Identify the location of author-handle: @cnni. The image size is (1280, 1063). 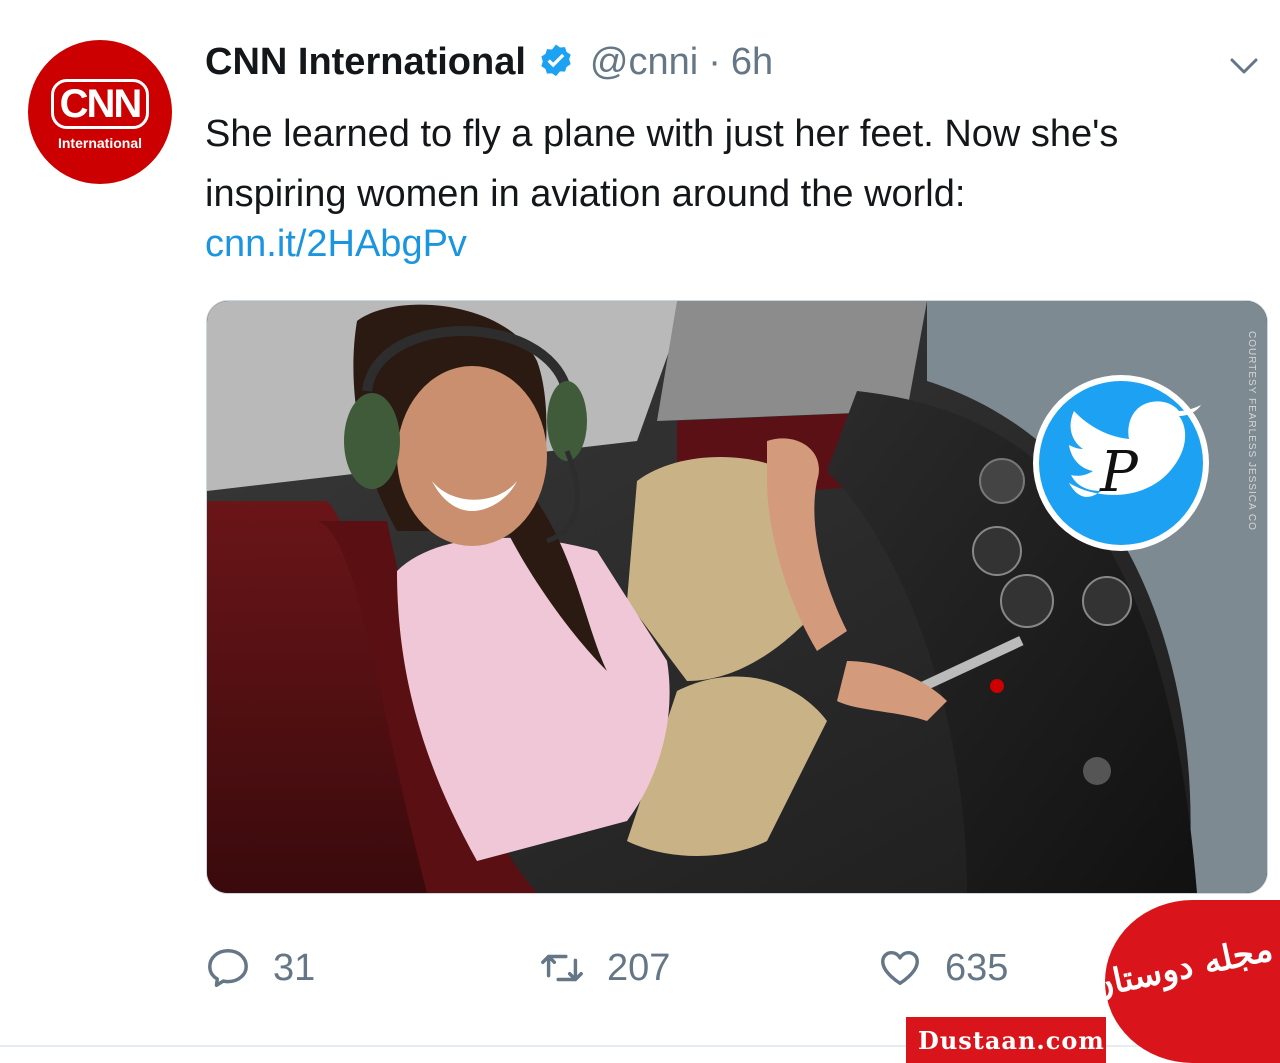
(644, 62).